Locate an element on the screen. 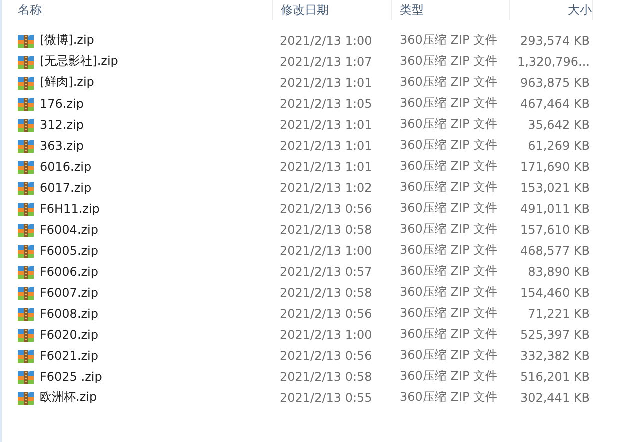 The height and width of the screenshot is (442, 641). column-header: 类型 is located at coordinates (451, 10).